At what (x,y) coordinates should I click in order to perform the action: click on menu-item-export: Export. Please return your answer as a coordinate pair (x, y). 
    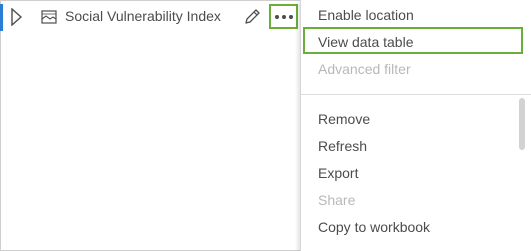
    Looking at the image, I should click on (338, 173).